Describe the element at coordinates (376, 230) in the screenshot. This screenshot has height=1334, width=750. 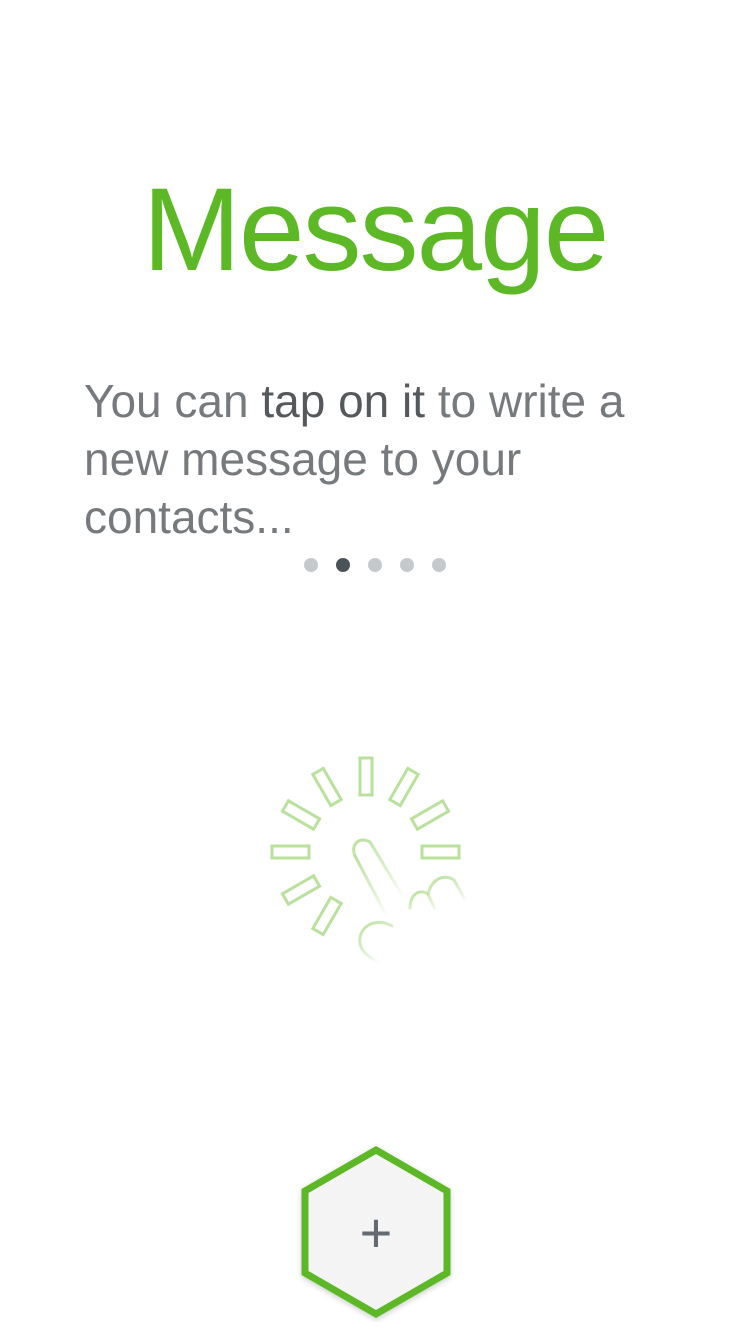
I see `page-title: Message` at that location.